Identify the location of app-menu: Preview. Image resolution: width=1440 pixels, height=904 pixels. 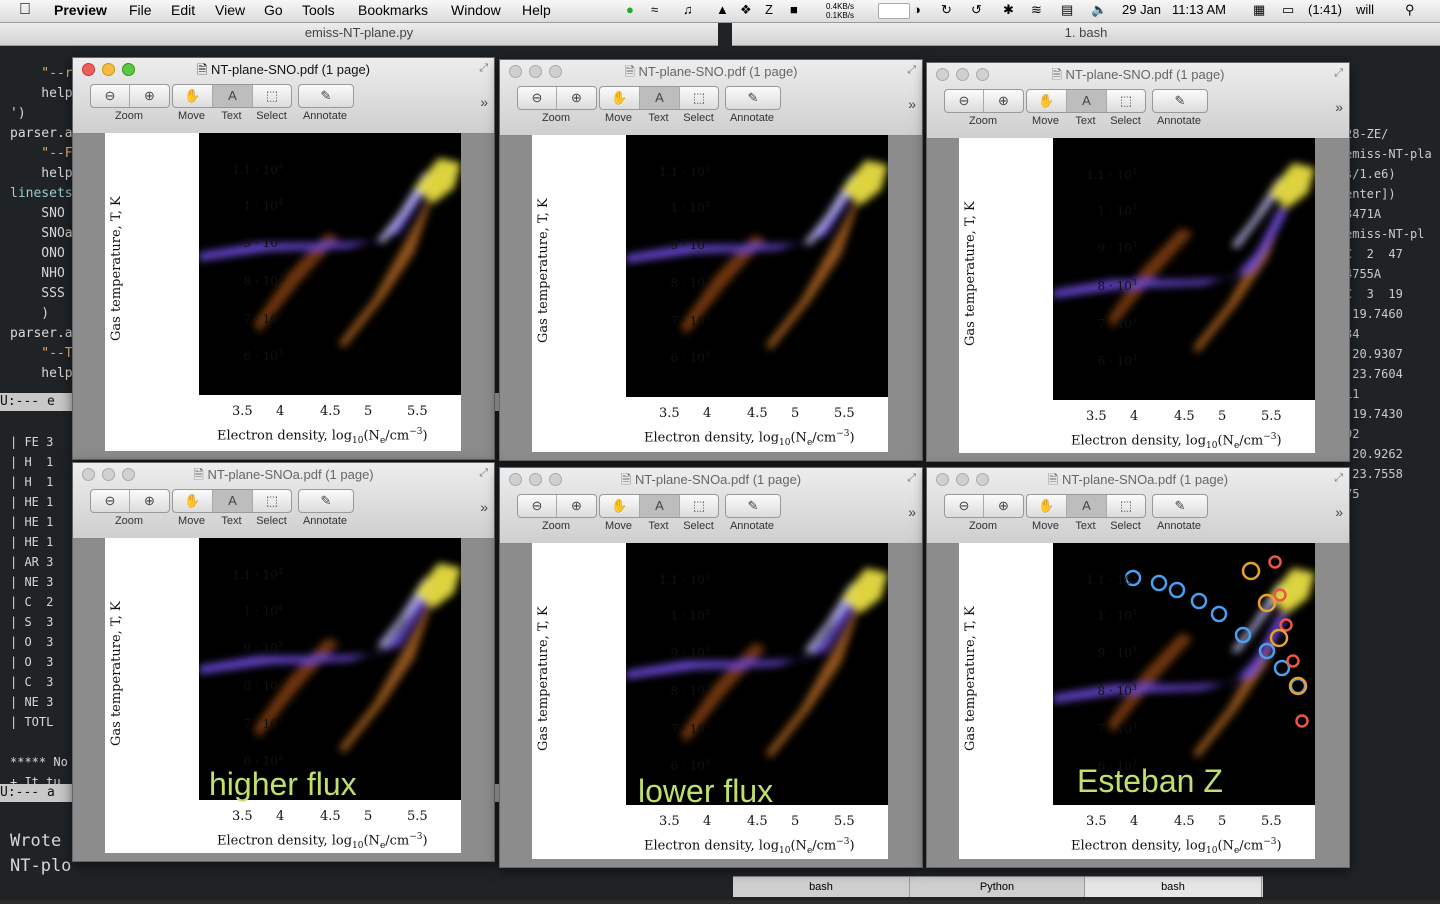
(80, 10).